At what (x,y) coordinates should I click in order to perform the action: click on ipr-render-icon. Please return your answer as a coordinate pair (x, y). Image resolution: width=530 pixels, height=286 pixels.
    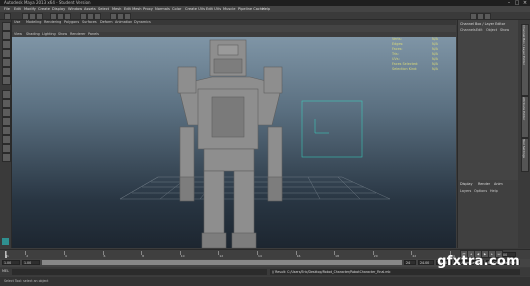
    Looking at the image, I should click on (120, 16).